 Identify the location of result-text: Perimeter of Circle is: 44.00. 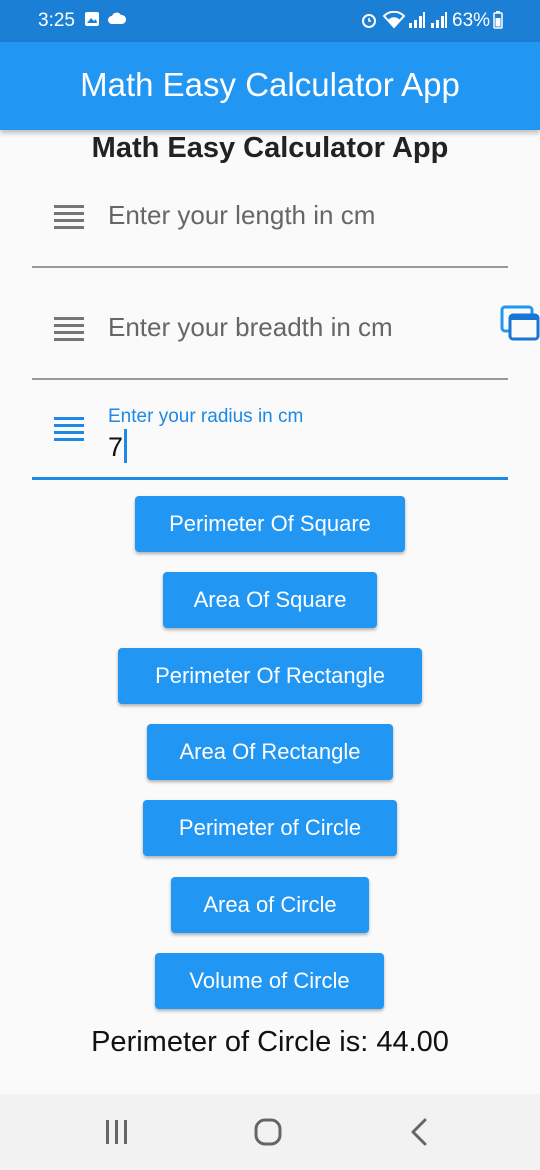
(270, 1042).